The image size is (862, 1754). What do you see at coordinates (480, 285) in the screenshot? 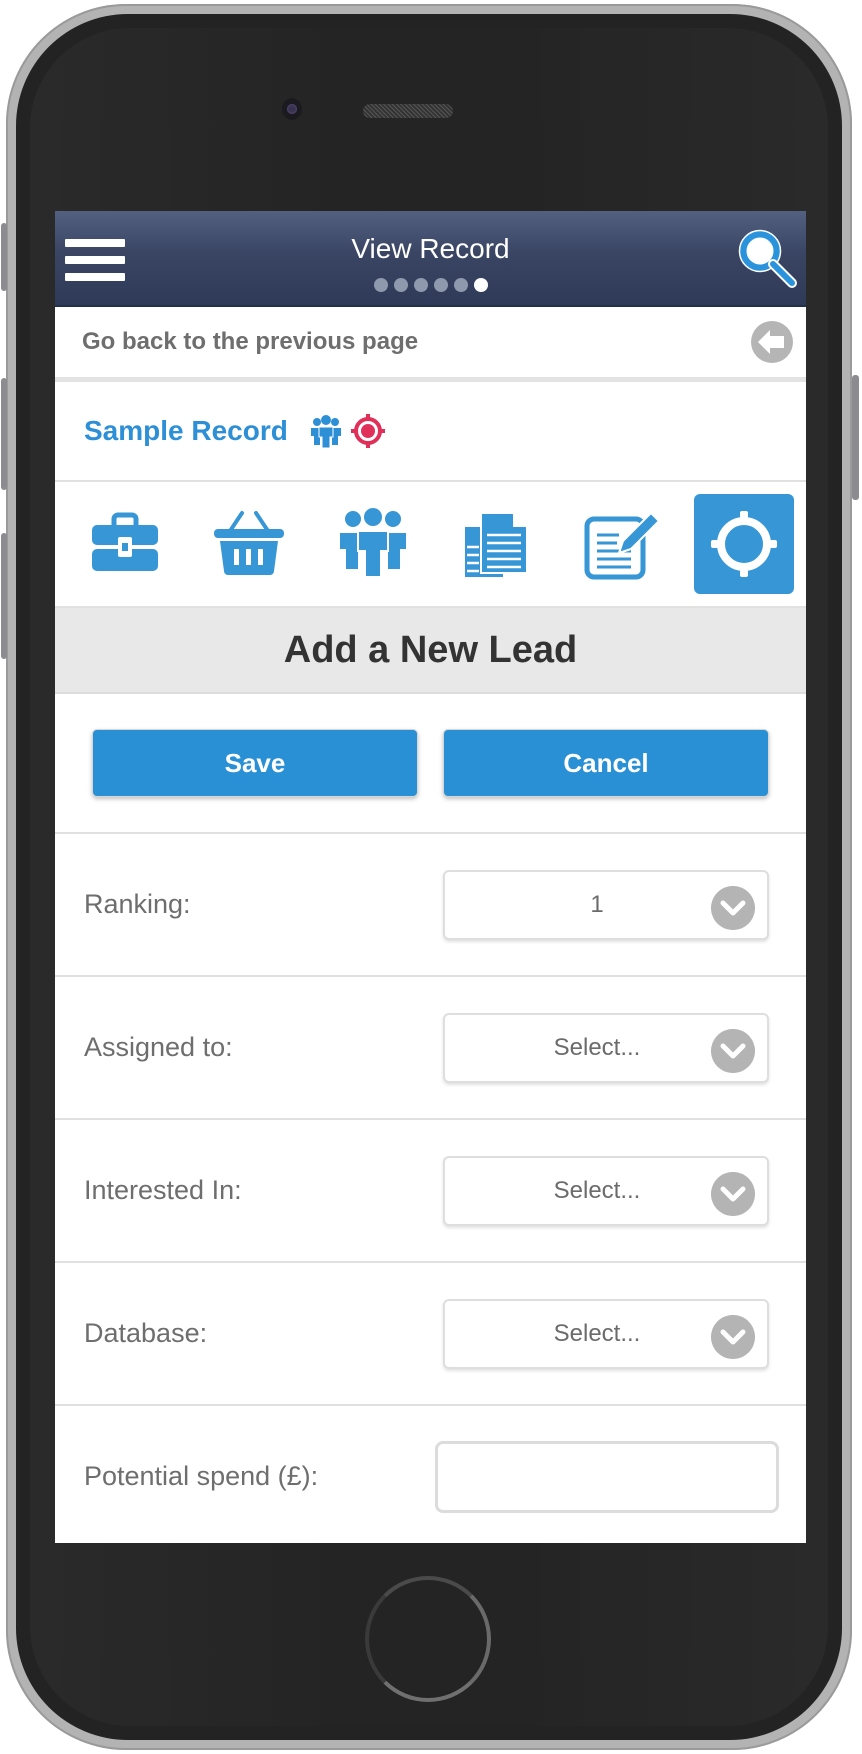
I see `page-dot-active` at bounding box center [480, 285].